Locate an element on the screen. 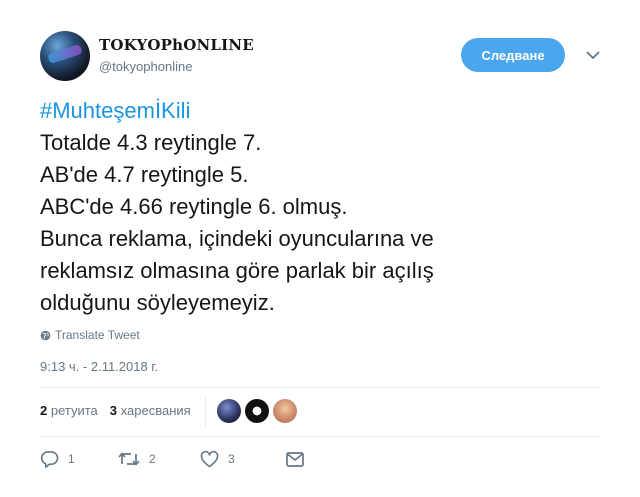  avatar-decoration is located at coordinates (65, 54).